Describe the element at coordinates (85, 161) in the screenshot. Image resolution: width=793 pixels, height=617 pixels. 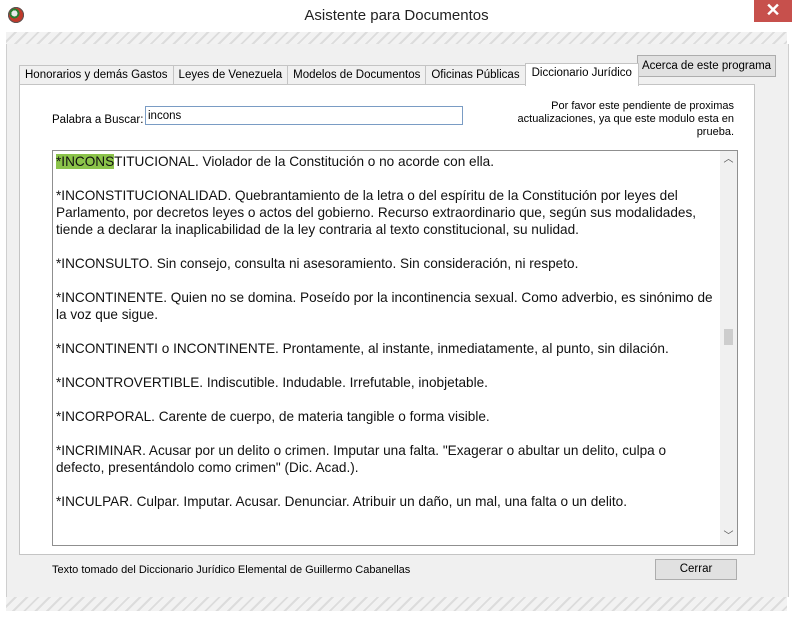
I see `search-highlight: *INCONS` at that location.